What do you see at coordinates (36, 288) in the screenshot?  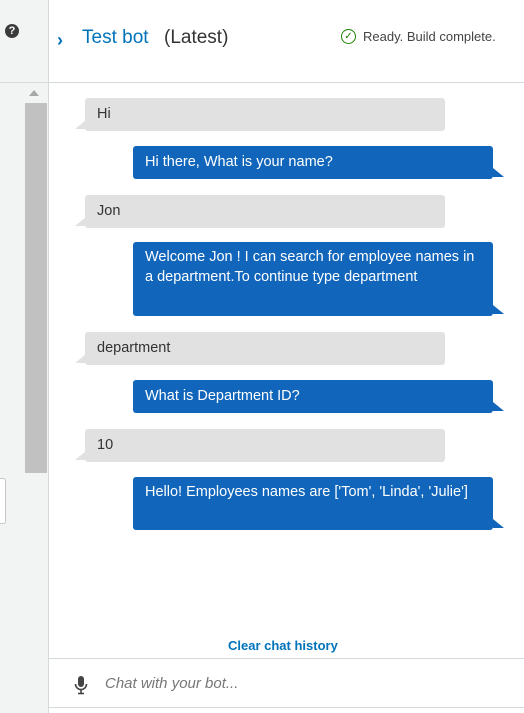 I see `scrollbar-thumb` at bounding box center [36, 288].